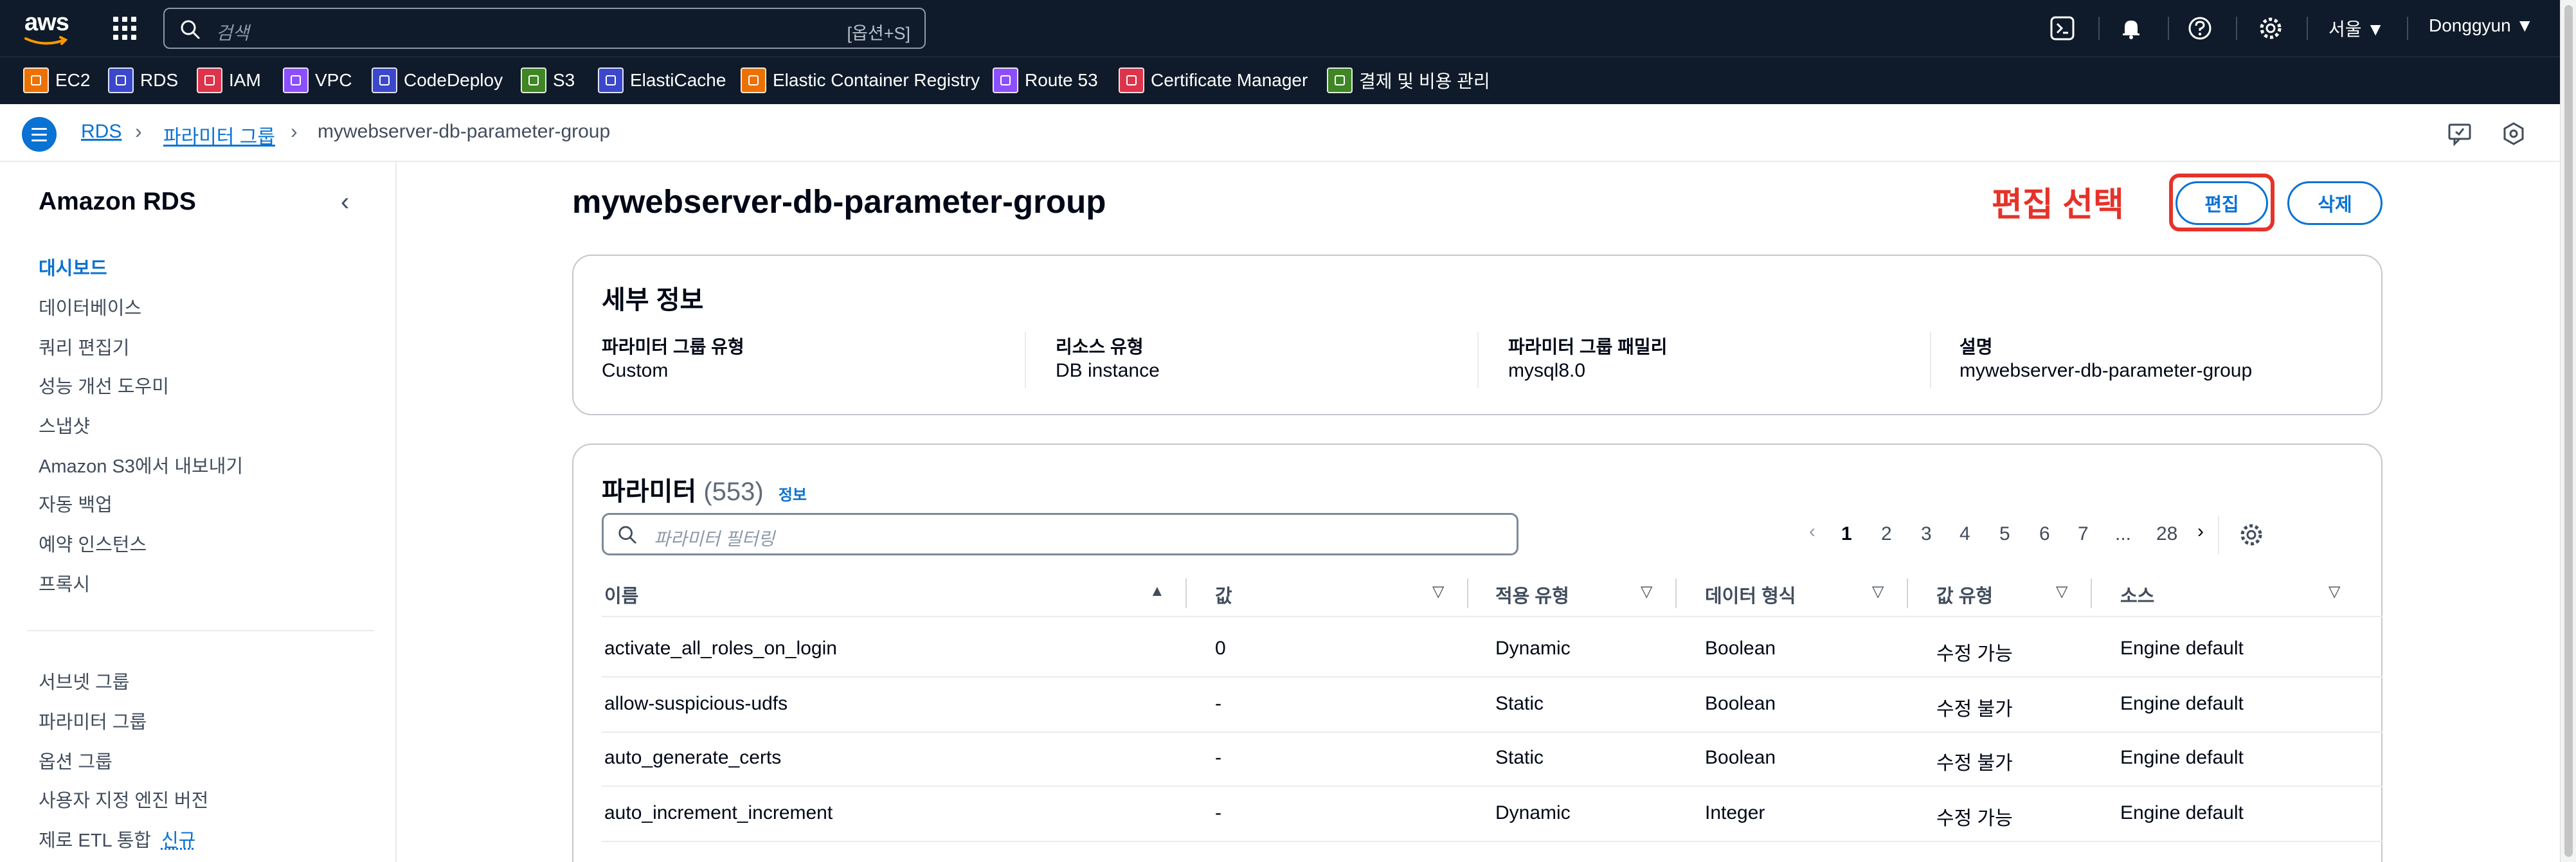  Describe the element at coordinates (1005, 80) in the screenshot. I see `route53-icon` at that location.